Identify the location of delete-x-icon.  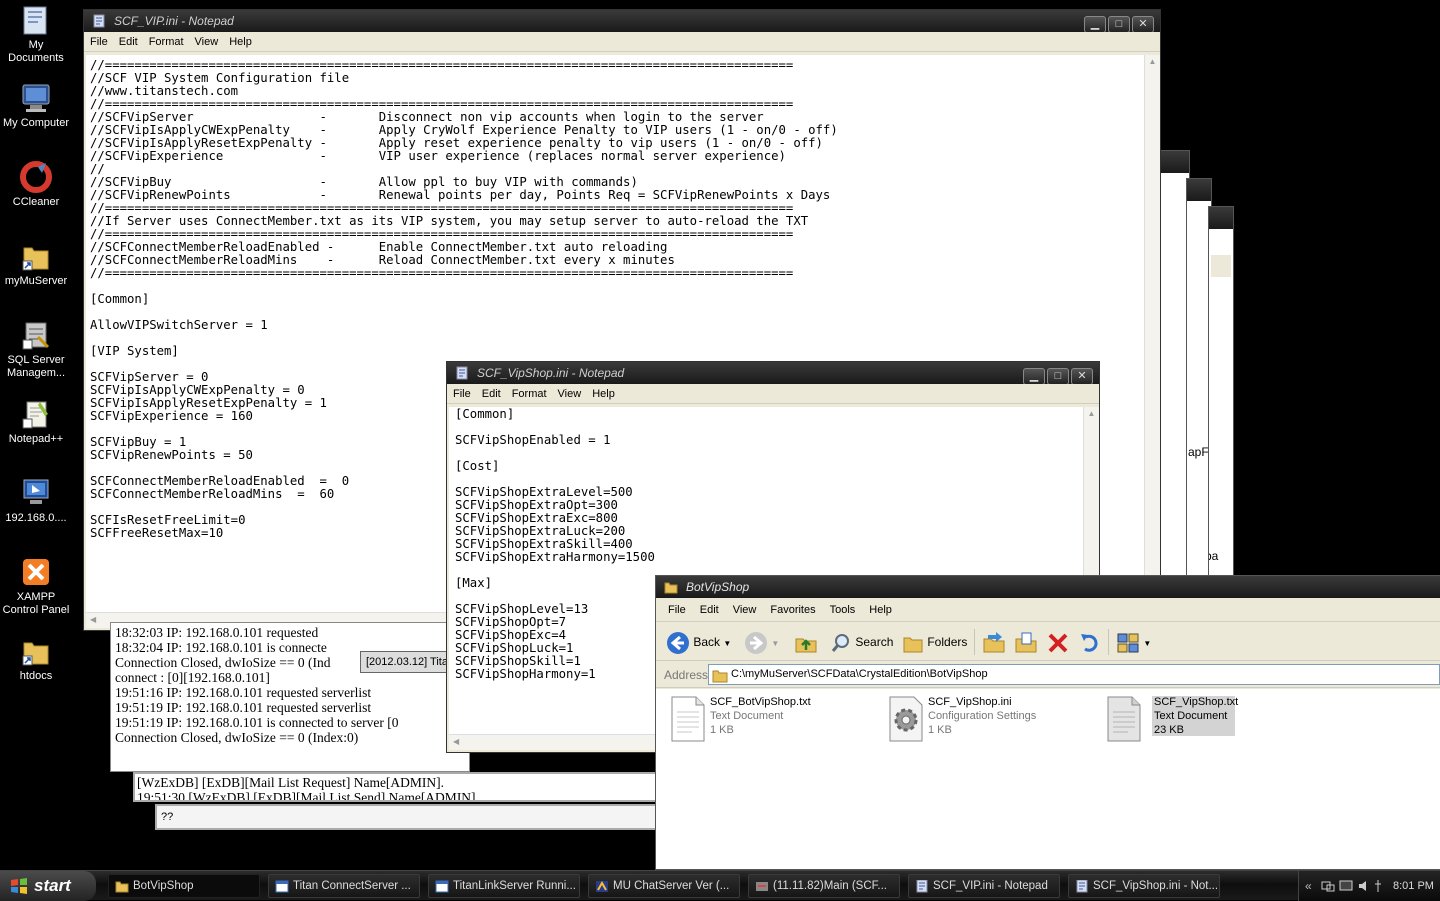
(1058, 643).